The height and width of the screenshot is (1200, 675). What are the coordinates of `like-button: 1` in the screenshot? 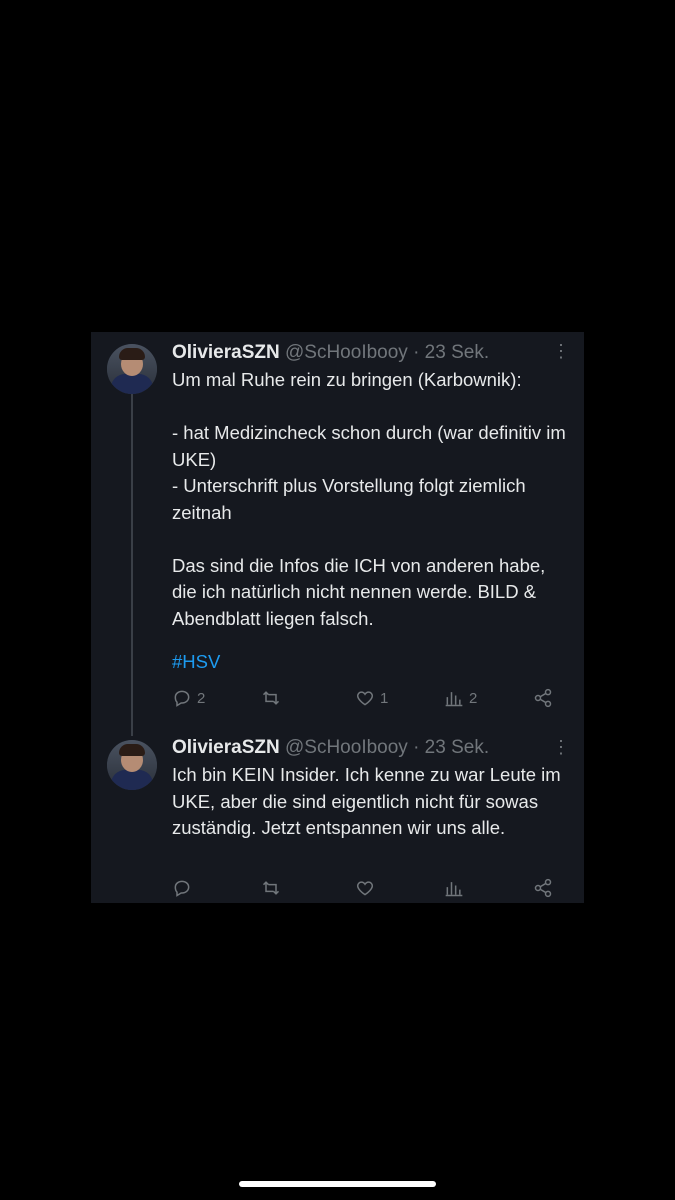 It's located at (371, 698).